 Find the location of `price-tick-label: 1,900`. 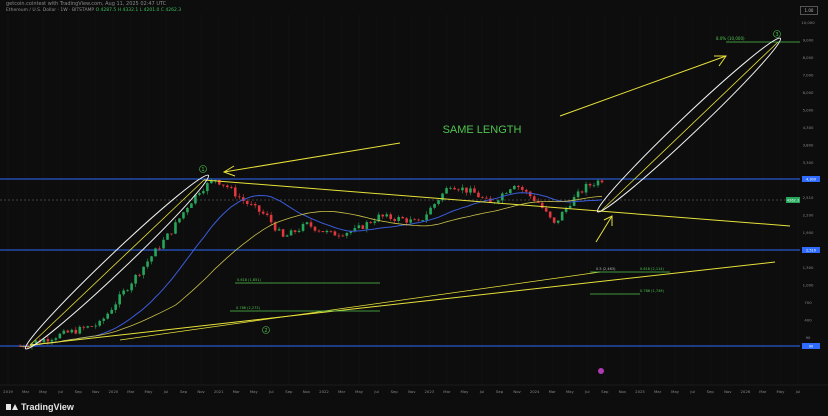

price-tick-label: 1,900 is located at coordinates (808, 232).